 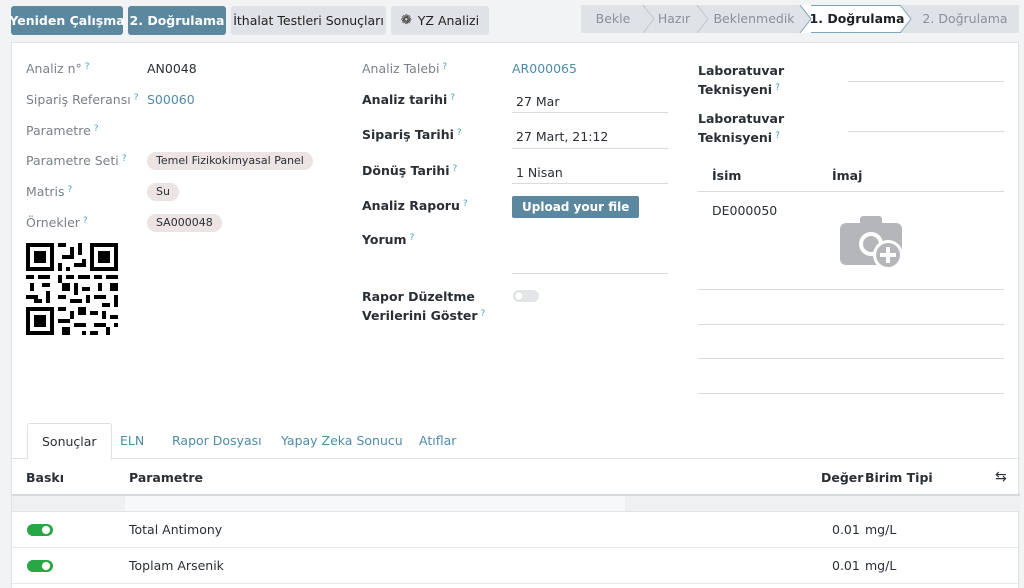 What do you see at coordinates (544, 68) in the screenshot?
I see `analysis-request-link: AR000065` at bounding box center [544, 68].